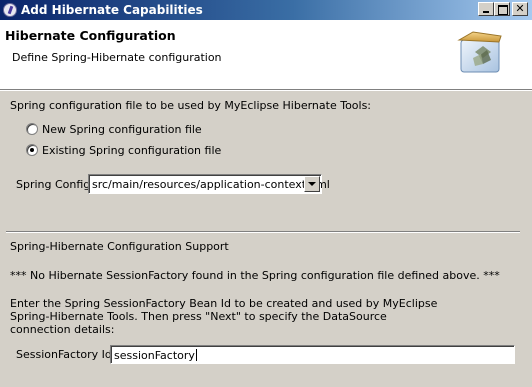  I want to click on text-caret, so click(196, 355).